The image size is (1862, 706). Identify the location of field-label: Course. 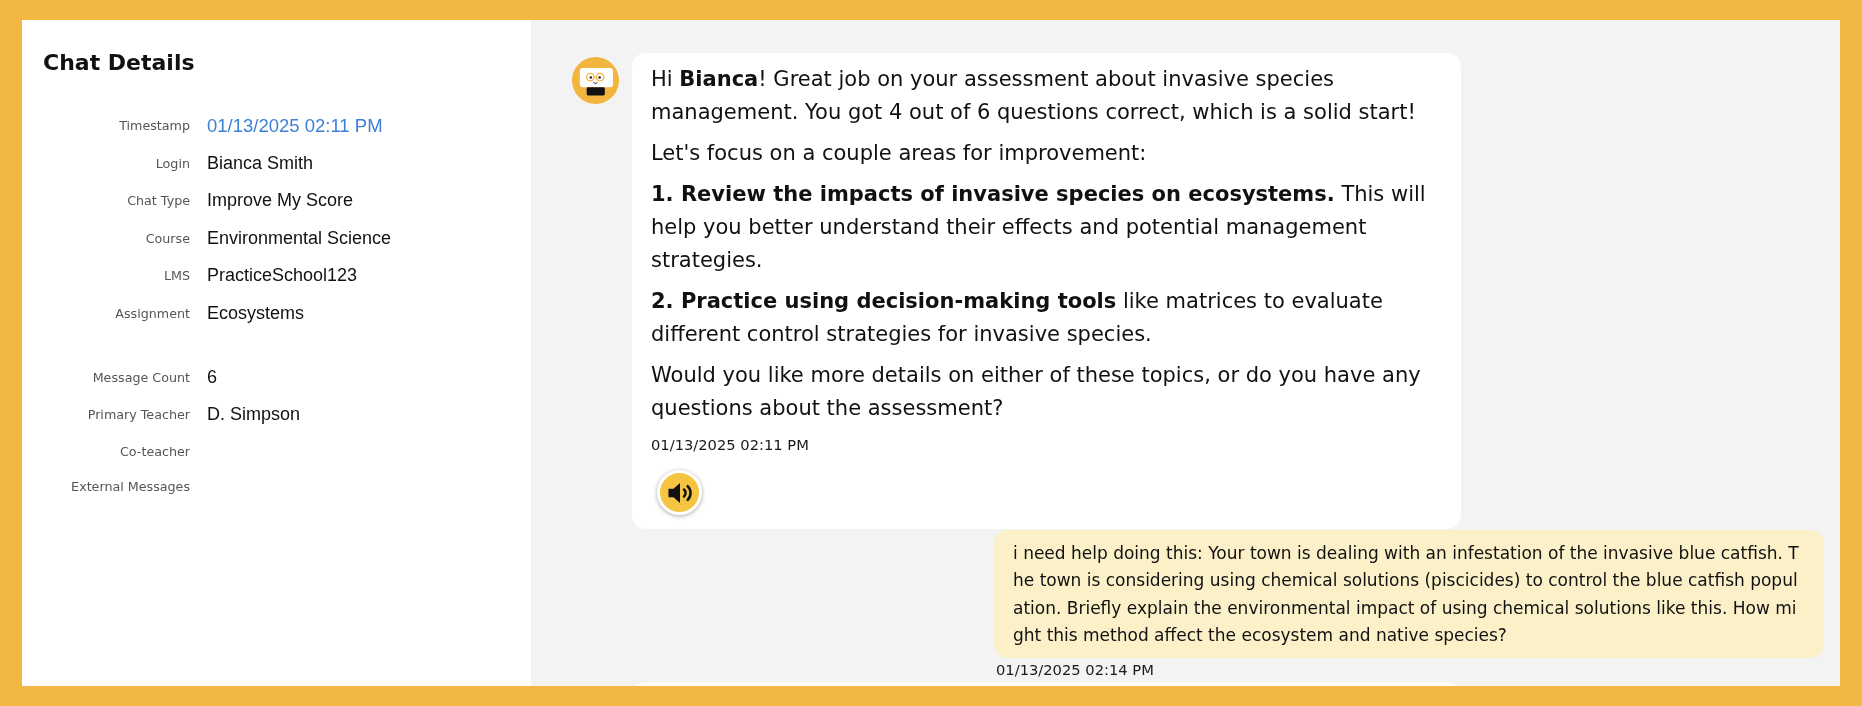
(167, 238).